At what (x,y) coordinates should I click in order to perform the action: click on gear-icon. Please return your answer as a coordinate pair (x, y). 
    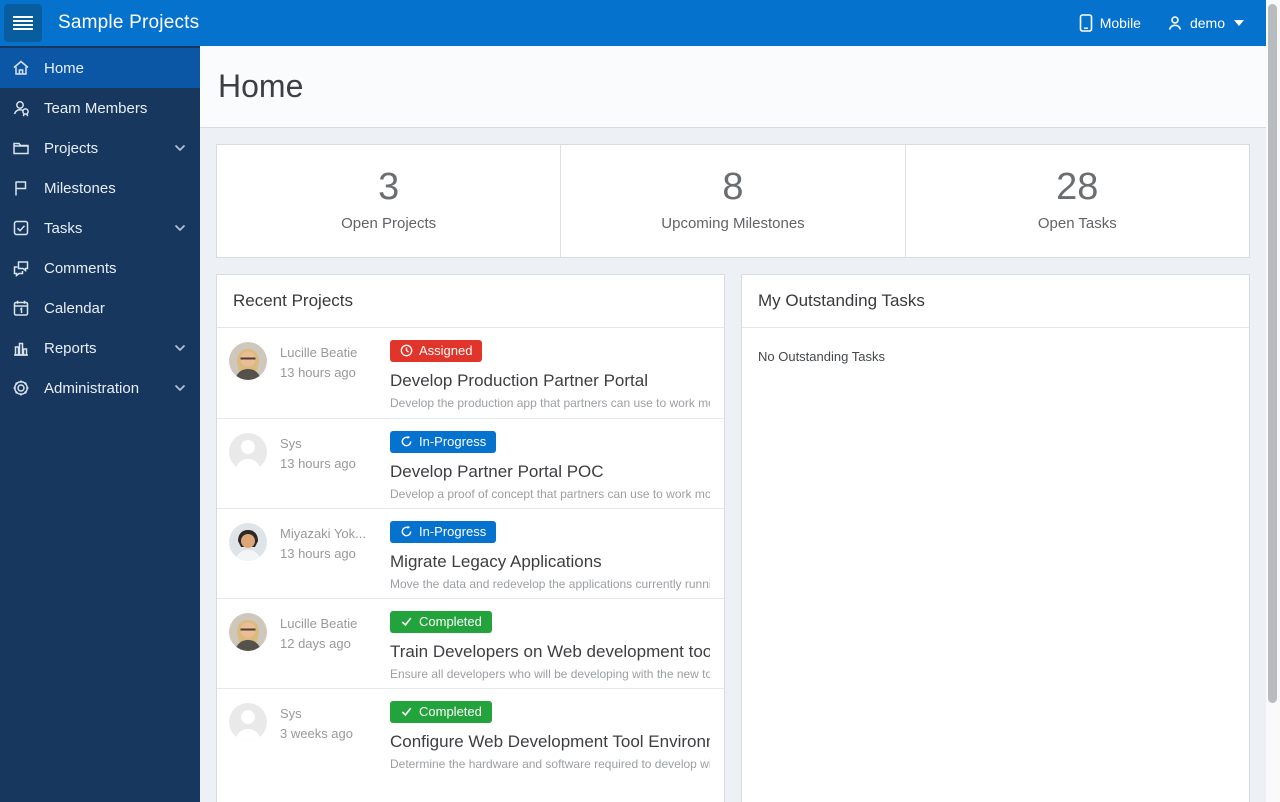
    Looking at the image, I should click on (21, 388).